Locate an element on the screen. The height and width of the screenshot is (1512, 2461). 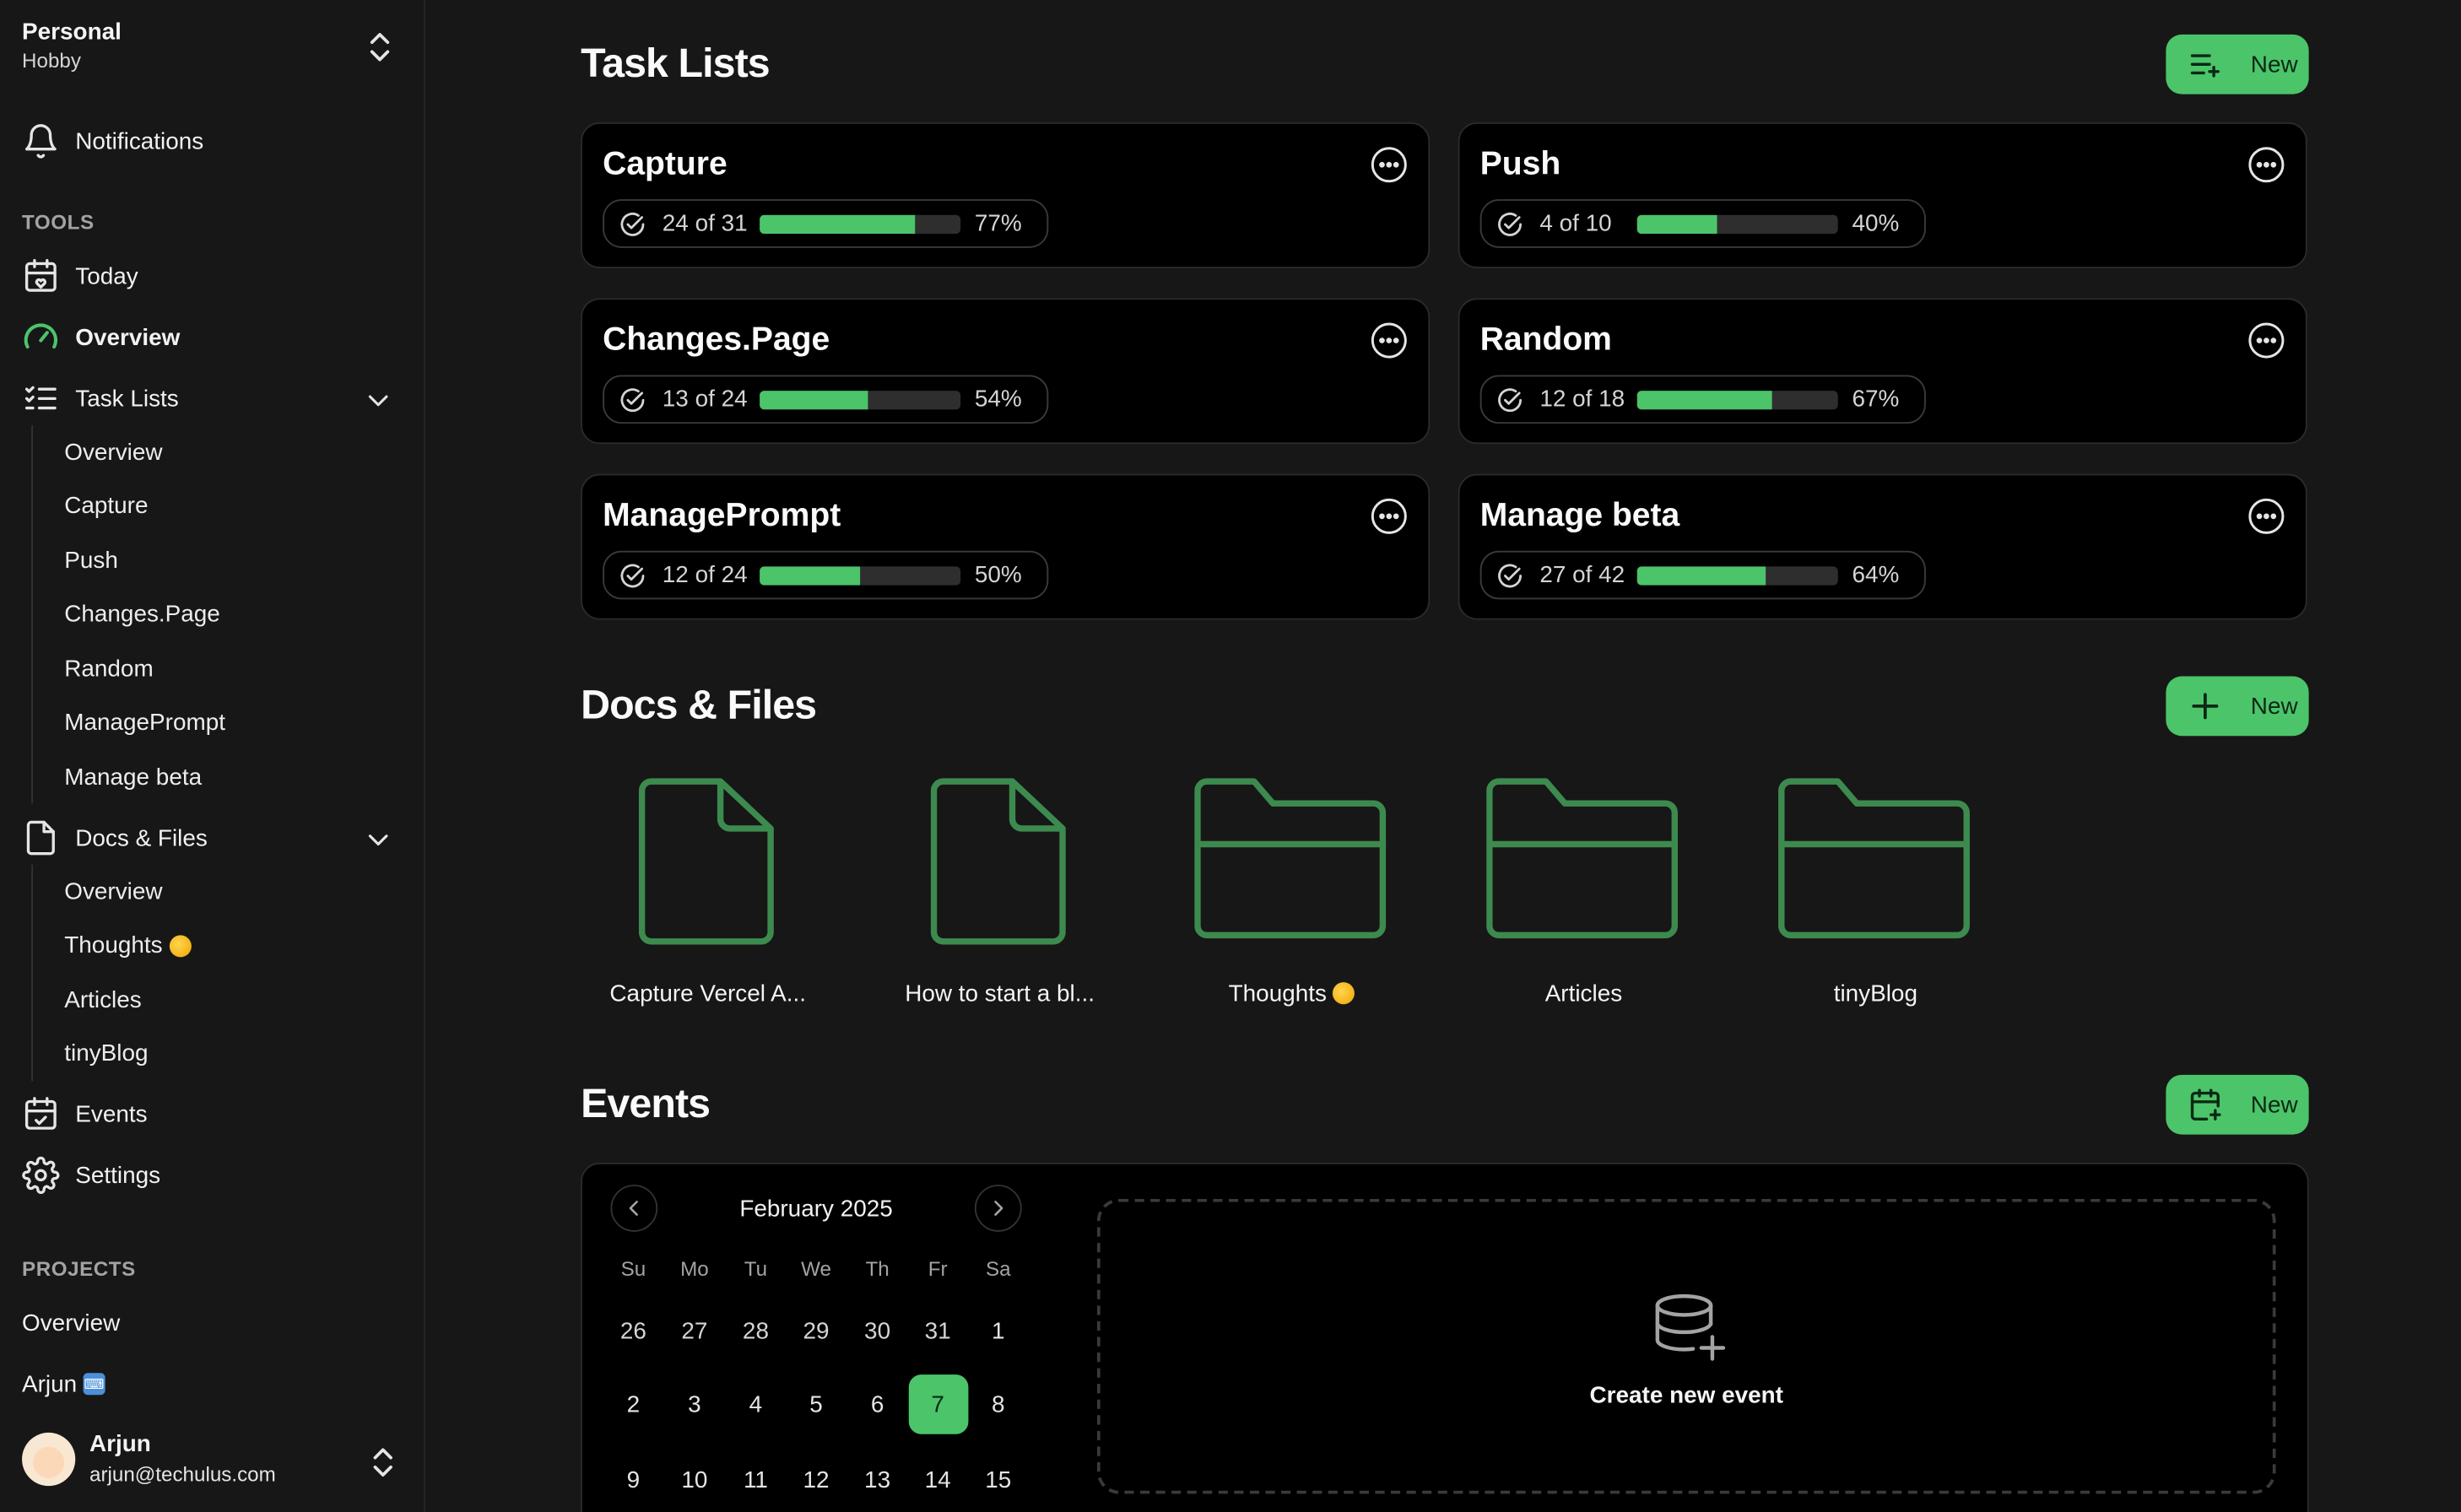
progress-count: 12 of 24 is located at coordinates (705, 575).